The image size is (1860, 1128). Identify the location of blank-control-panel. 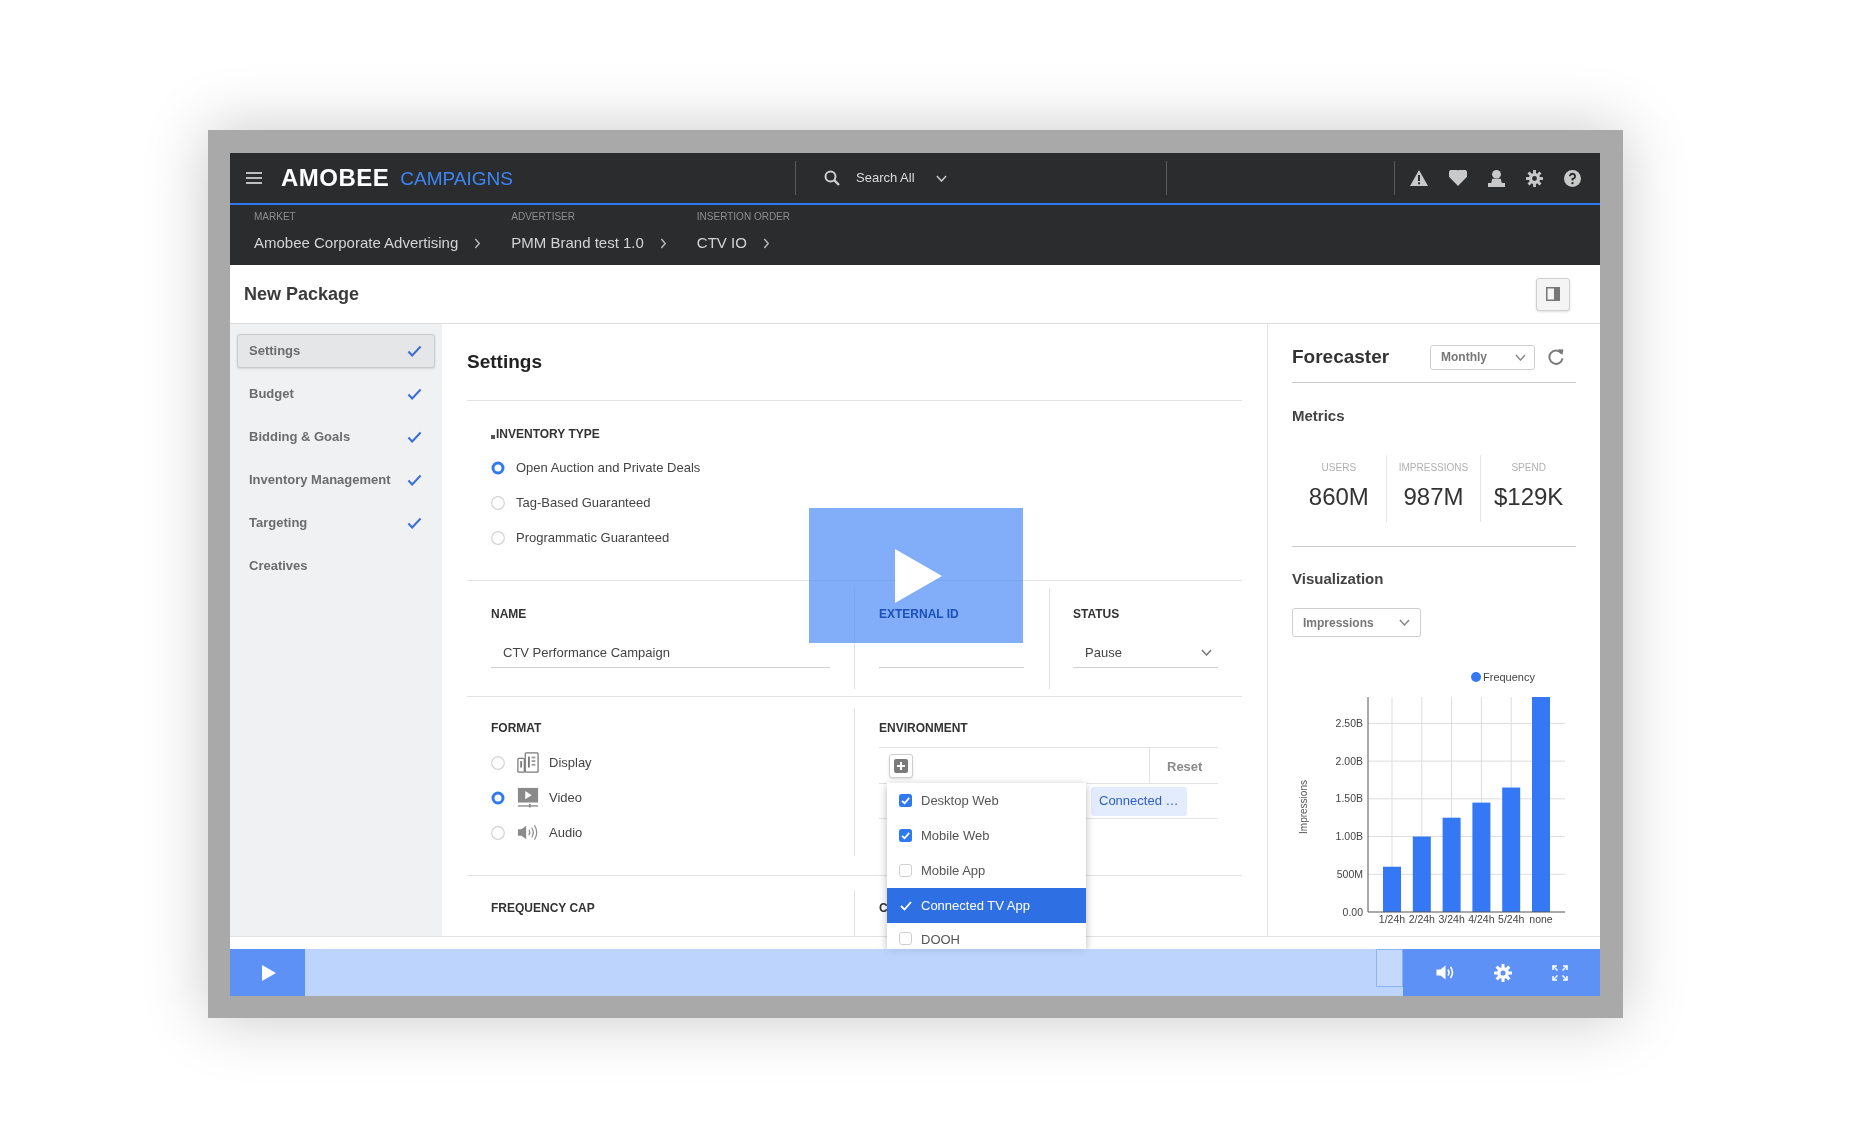
(1389, 968).